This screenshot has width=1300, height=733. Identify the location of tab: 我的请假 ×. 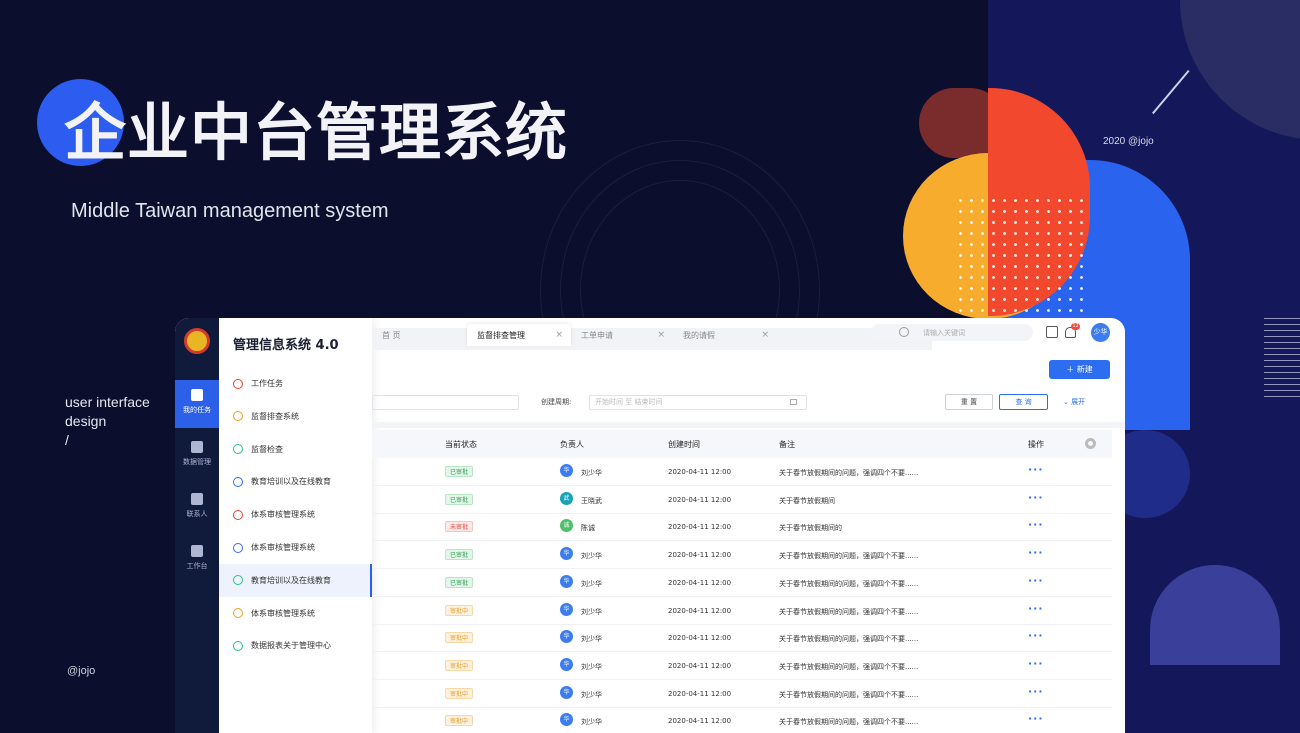
(725, 335).